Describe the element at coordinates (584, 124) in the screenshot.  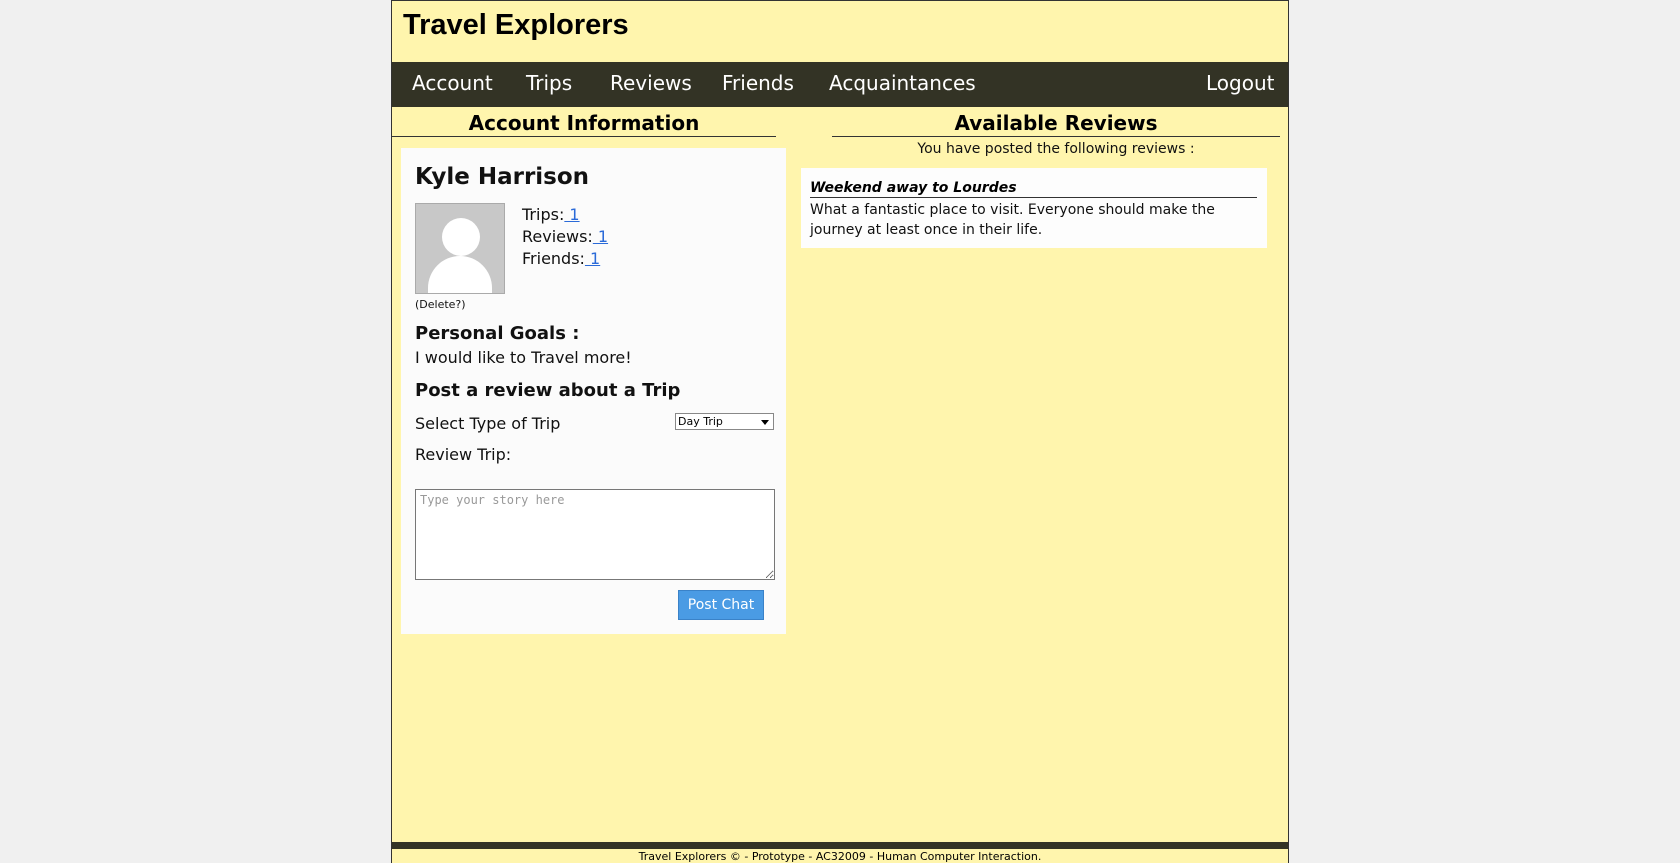
I see `account-information-heading: Account Information` at that location.